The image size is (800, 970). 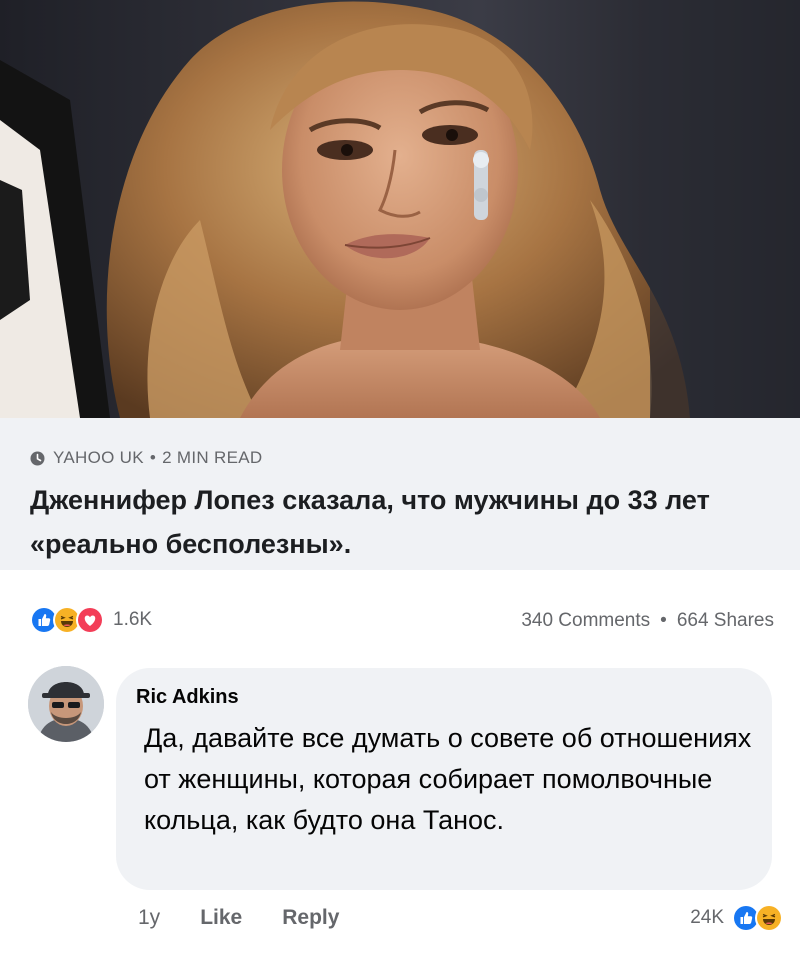 What do you see at coordinates (187, 697) in the screenshot?
I see `comment-author: Ric Adkins` at bounding box center [187, 697].